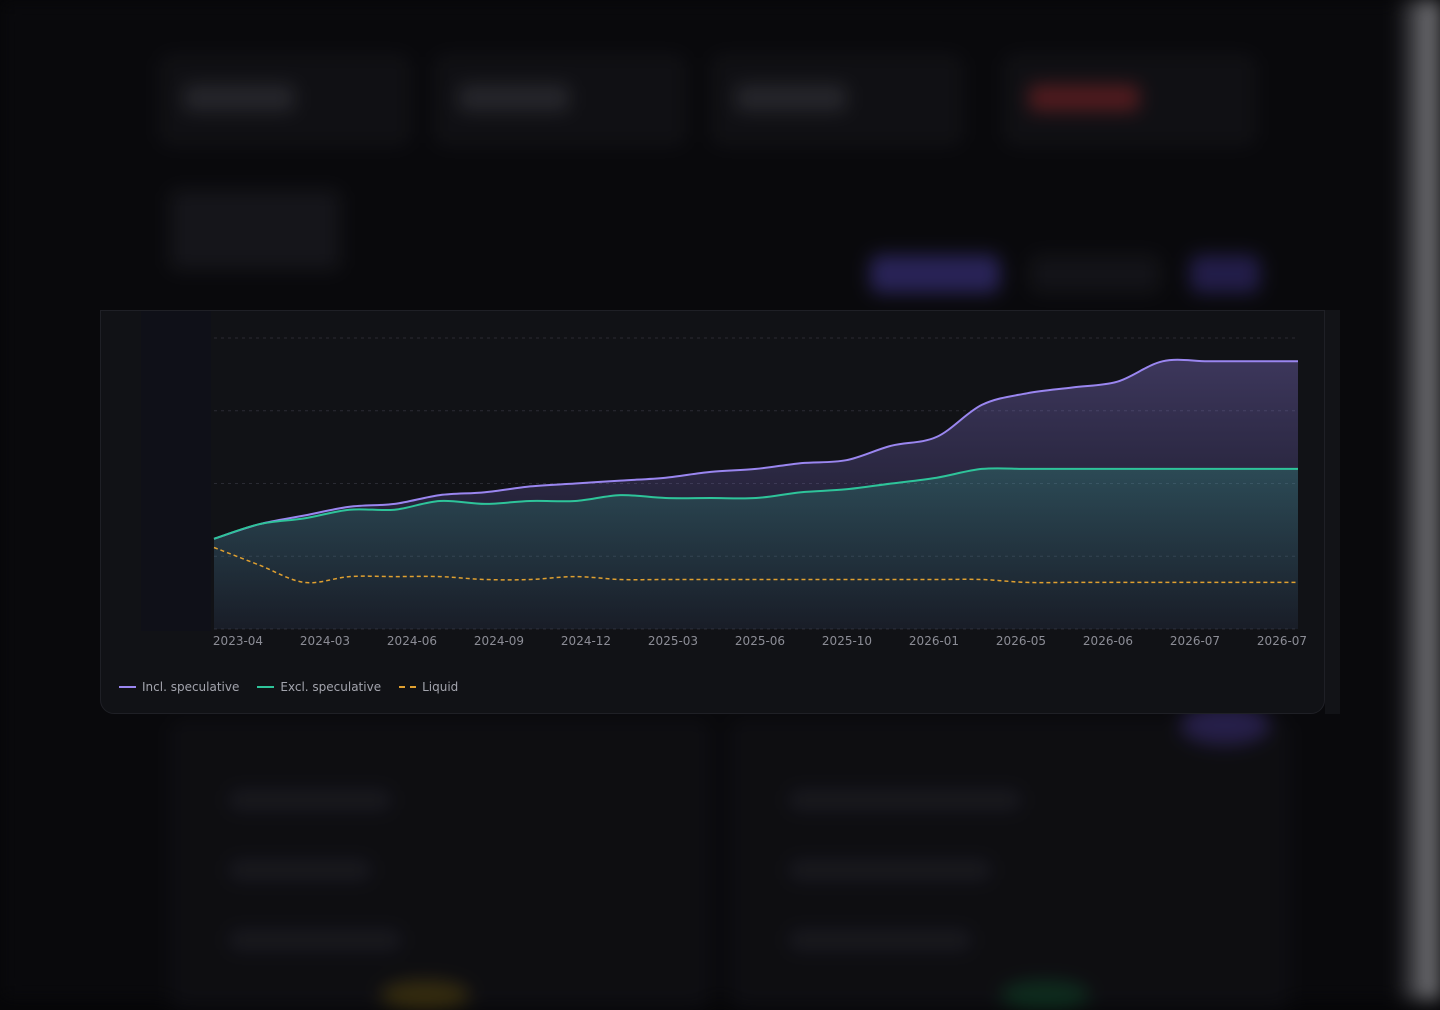 Image resolution: width=1440 pixels, height=1010 pixels. Describe the element at coordinates (586, 641) in the screenshot. I see `x-tick-label: 2024-12` at that location.